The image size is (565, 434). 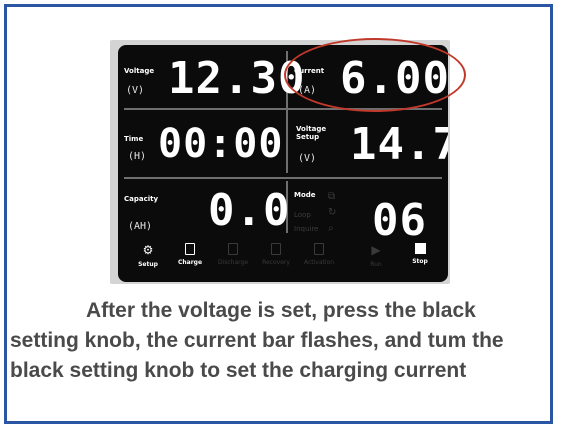 I want to click on activation-label: Activation, so click(x=319, y=262).